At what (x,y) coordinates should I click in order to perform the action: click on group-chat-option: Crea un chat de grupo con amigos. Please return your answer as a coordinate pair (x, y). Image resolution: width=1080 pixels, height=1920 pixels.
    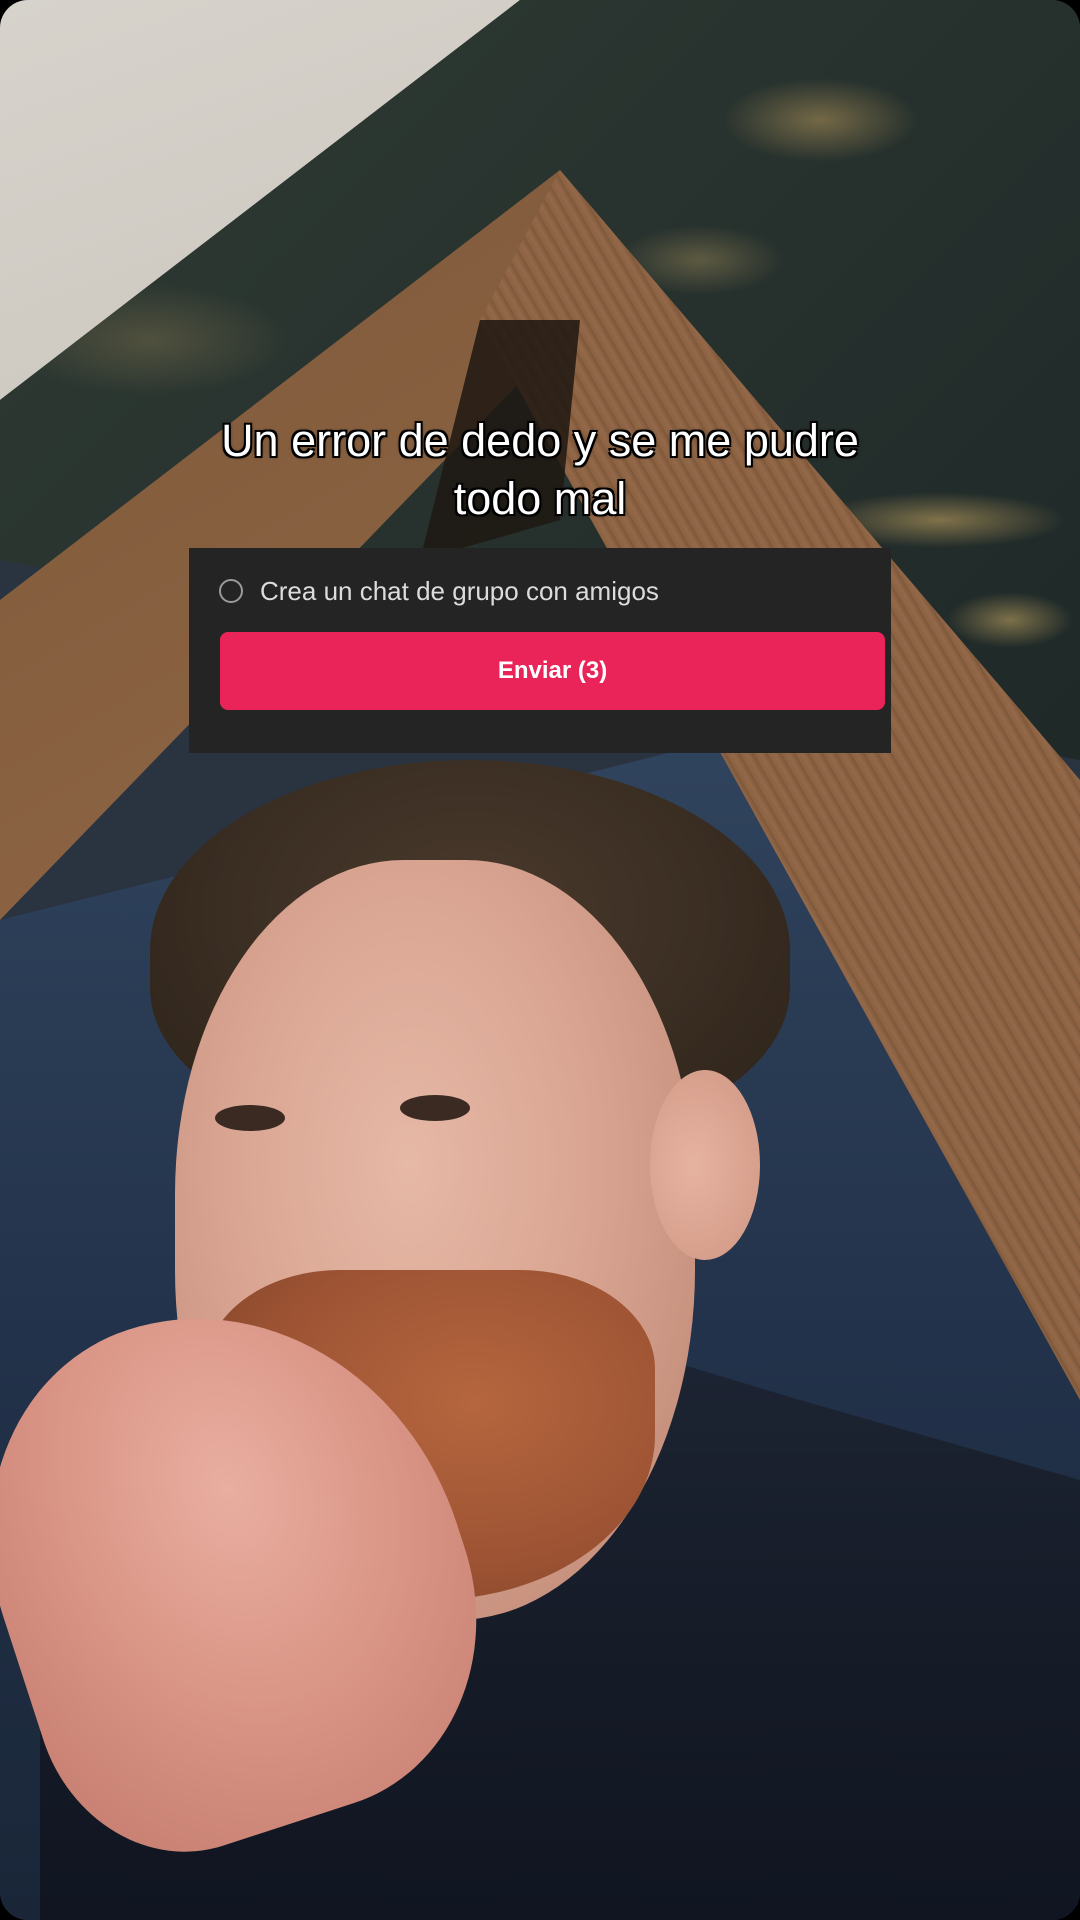
    Looking at the image, I should click on (439, 591).